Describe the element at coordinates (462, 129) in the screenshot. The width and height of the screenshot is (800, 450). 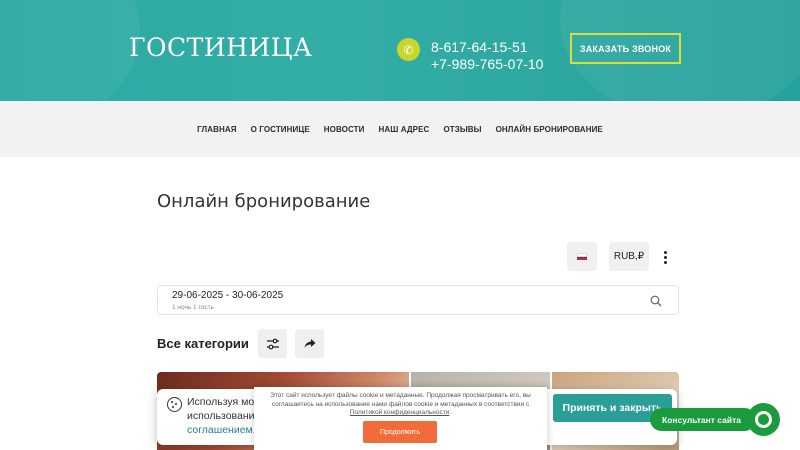
I see `nav-item-reviews: ОТЗЫВЫ` at that location.